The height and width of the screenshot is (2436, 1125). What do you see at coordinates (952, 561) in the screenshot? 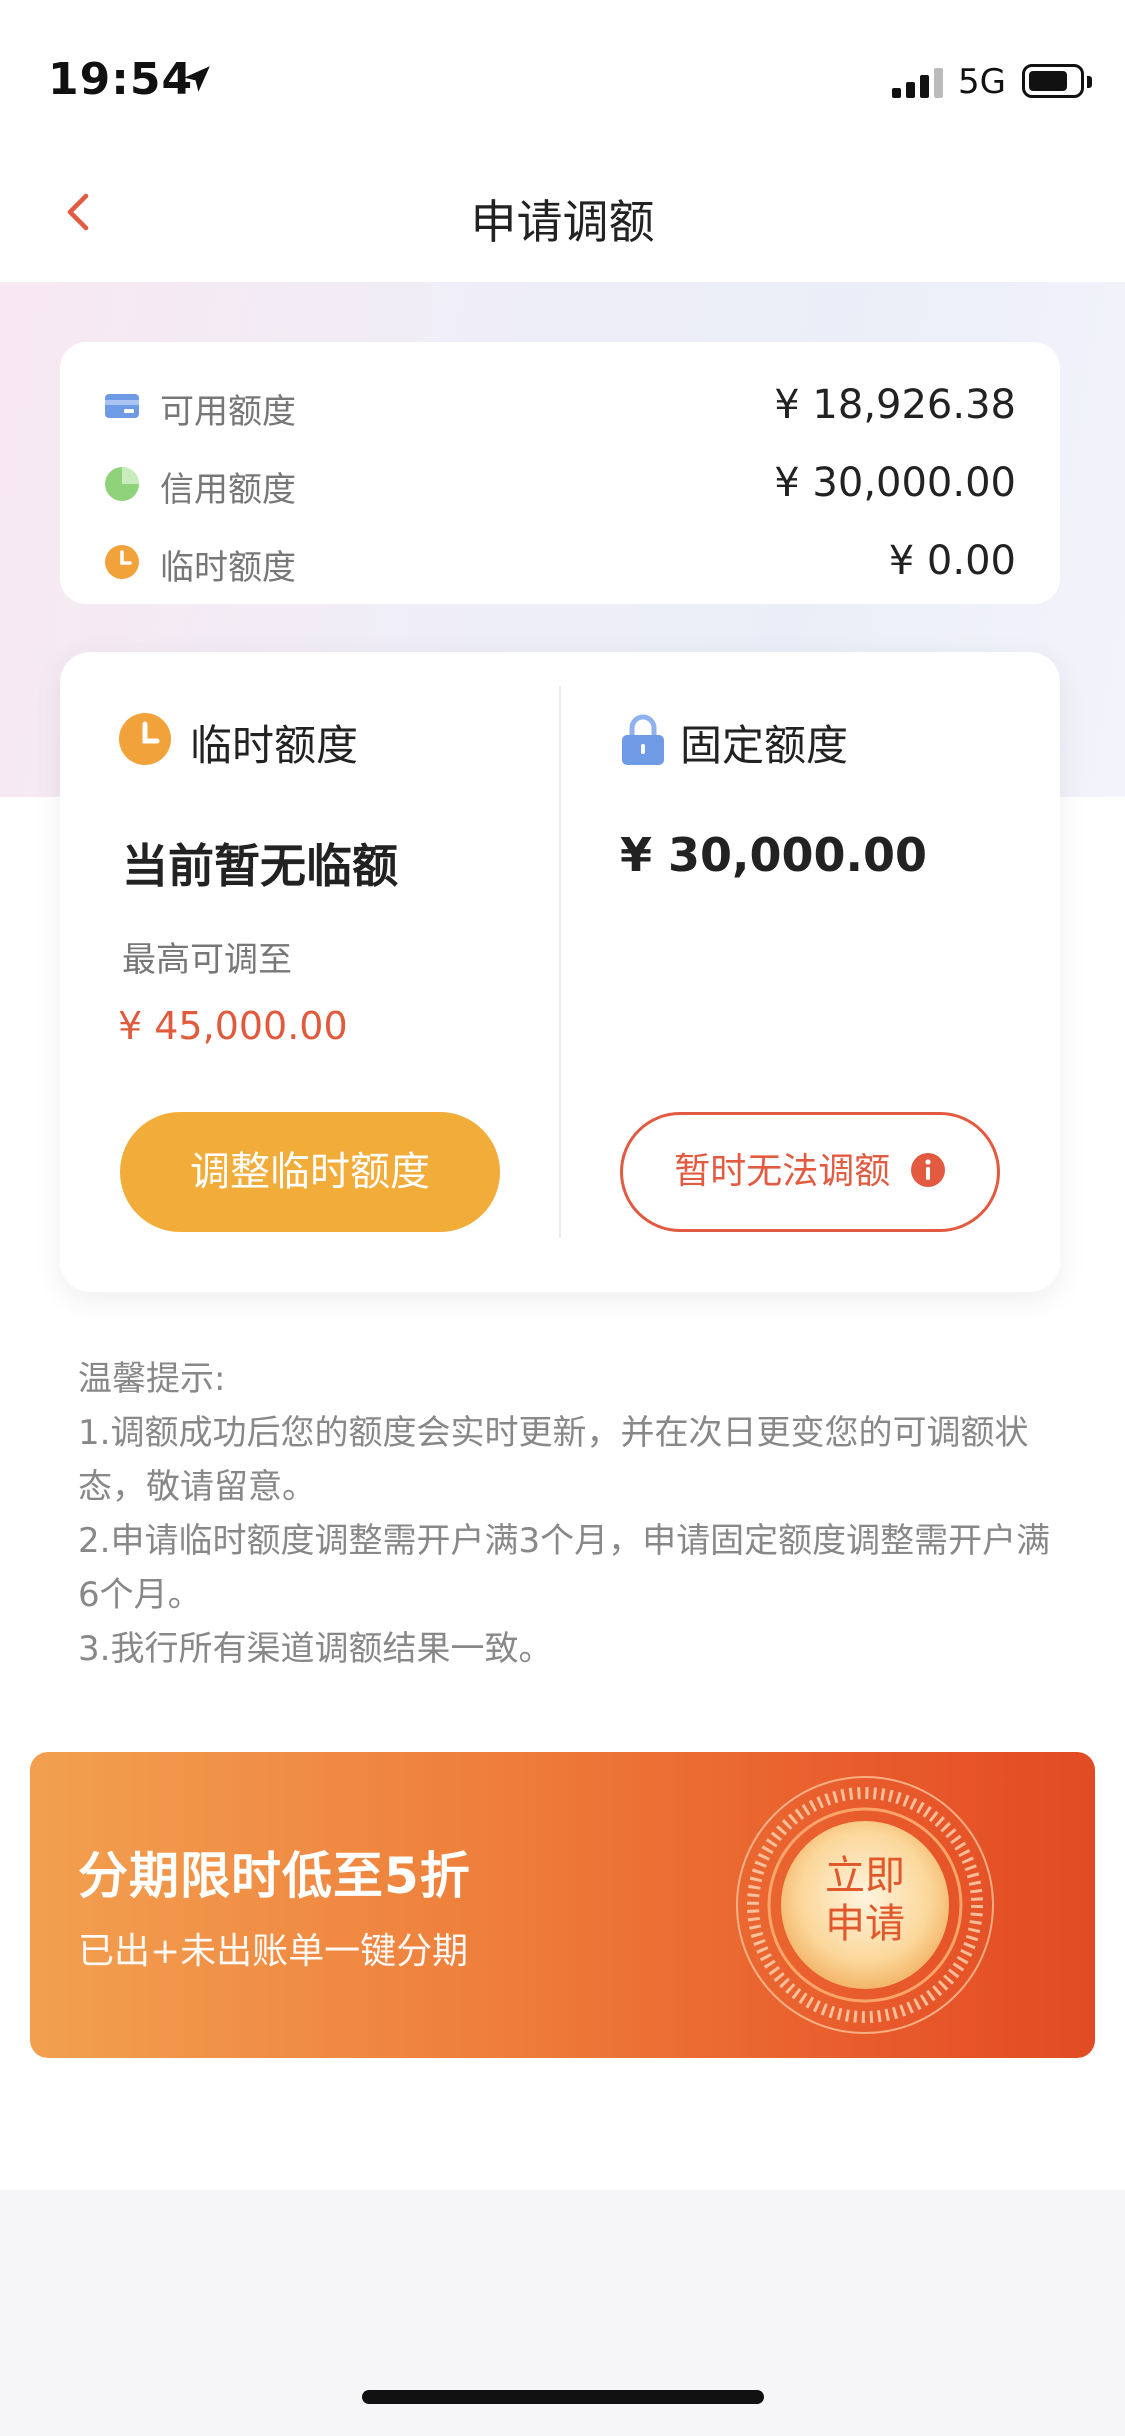
I see `summary-value: ¥ 0.00` at bounding box center [952, 561].